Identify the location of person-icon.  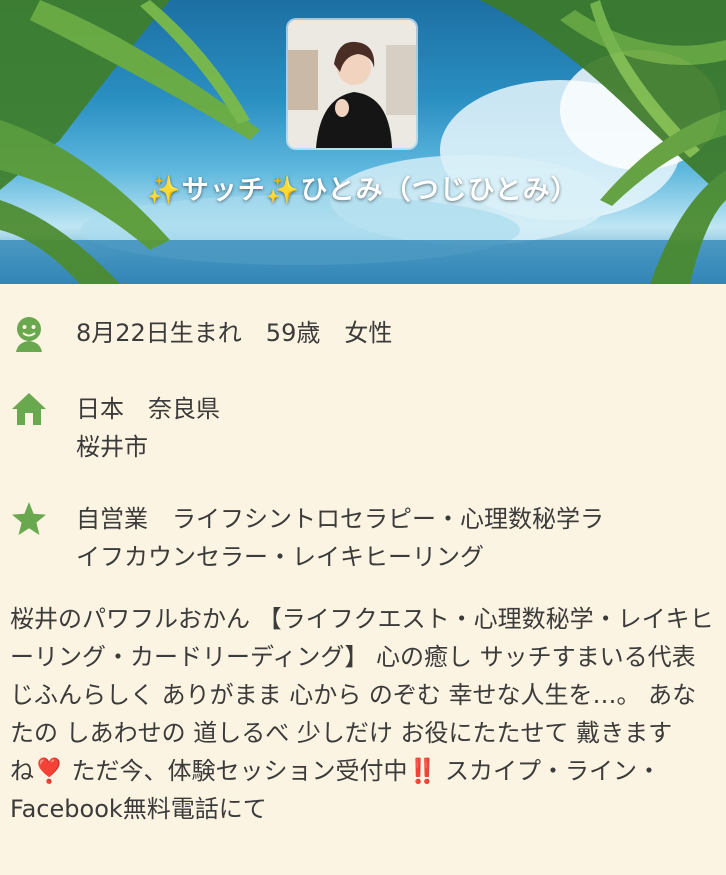
(29, 334).